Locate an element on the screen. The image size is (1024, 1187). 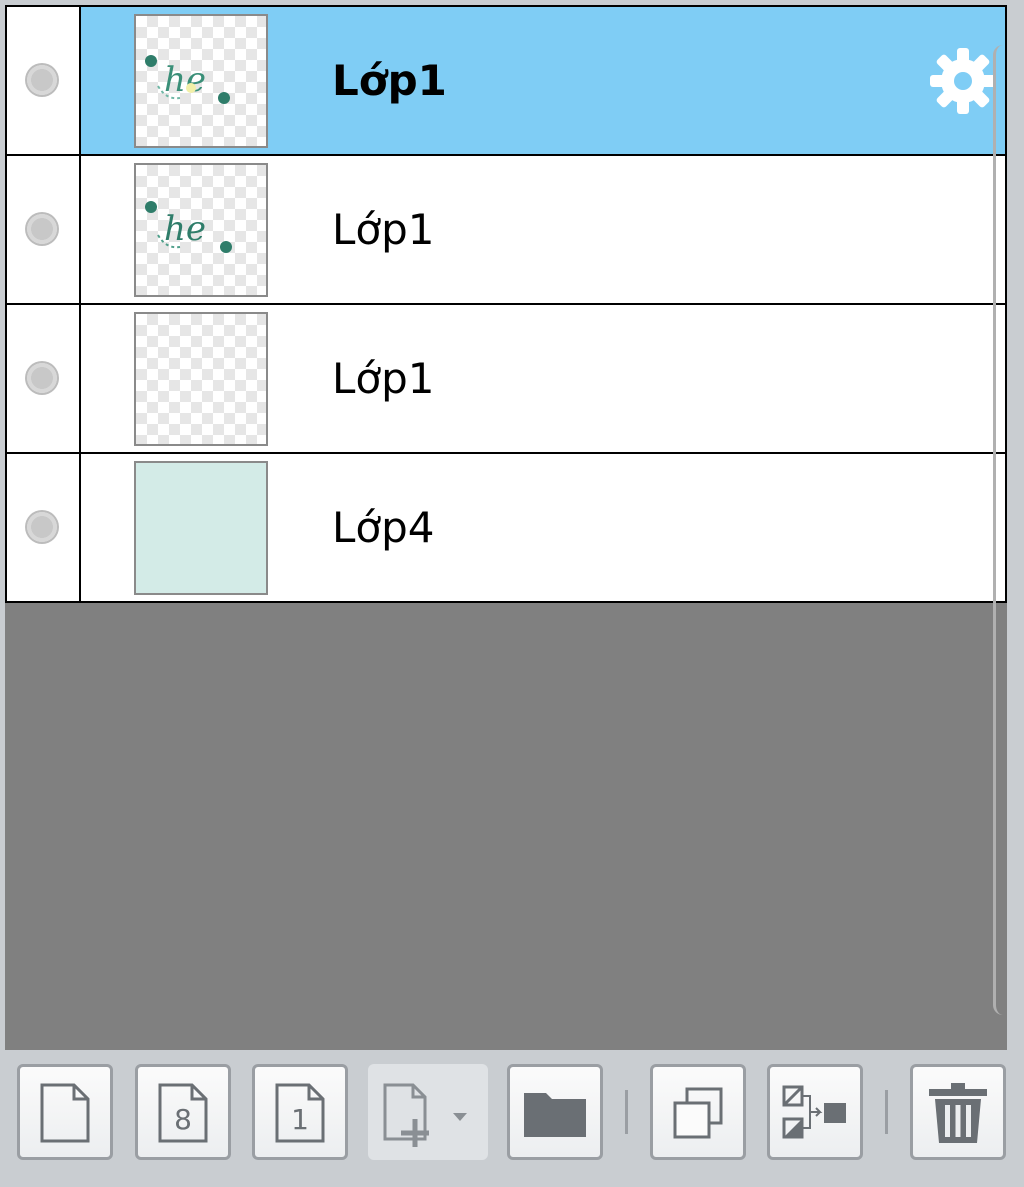
trash-icon is located at coordinates (958, 1113).